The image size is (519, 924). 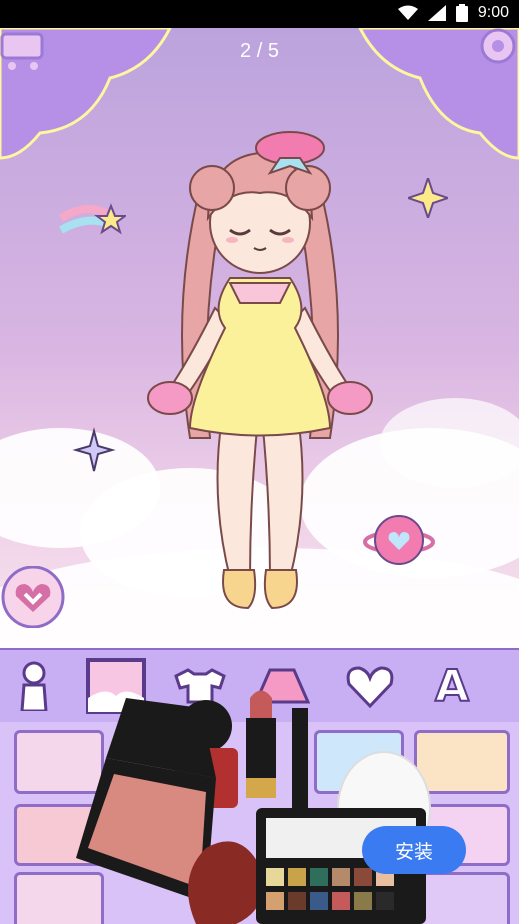 I want to click on cloud, so click(x=449, y=443).